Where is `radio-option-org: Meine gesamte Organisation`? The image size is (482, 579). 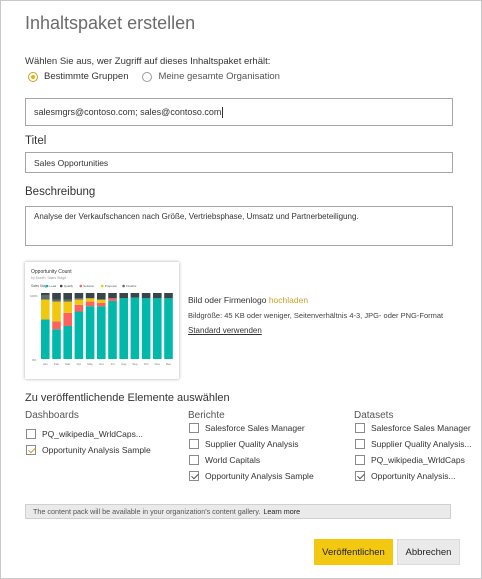 radio-option-org: Meine gesamte Organisation is located at coordinates (211, 76).